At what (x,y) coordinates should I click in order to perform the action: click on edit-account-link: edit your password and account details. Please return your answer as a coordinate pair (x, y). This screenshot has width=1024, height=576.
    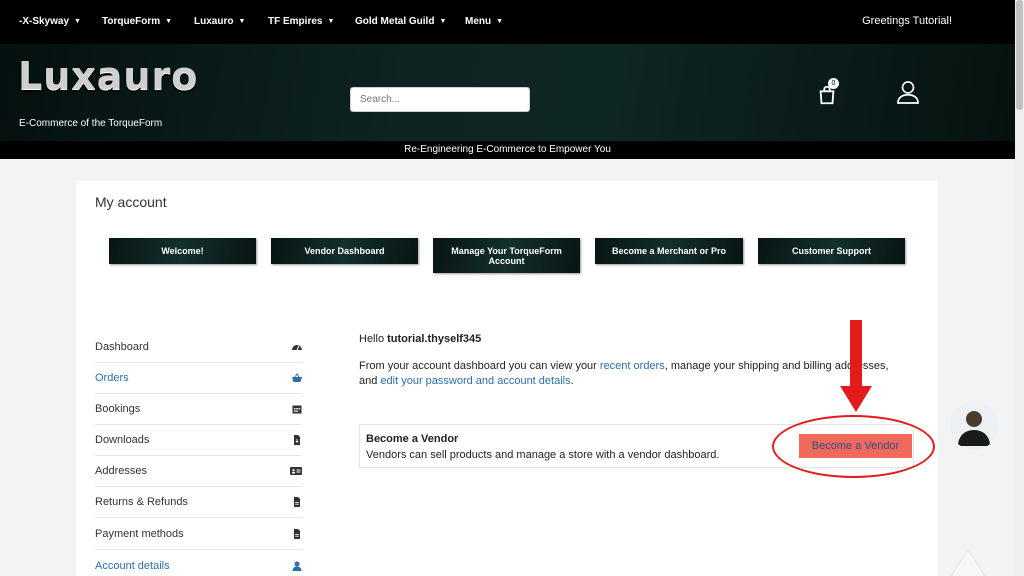
    Looking at the image, I should click on (475, 381).